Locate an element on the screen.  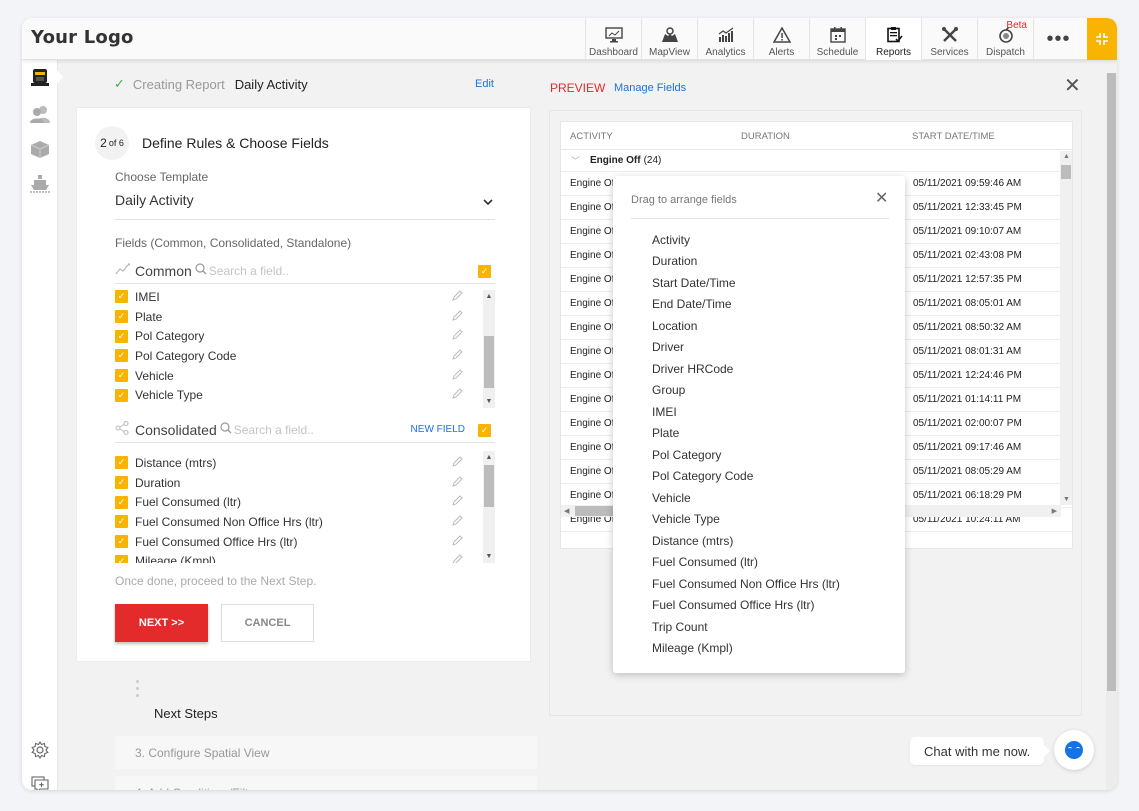
consolidated-search-input is located at coordinates (303, 429).